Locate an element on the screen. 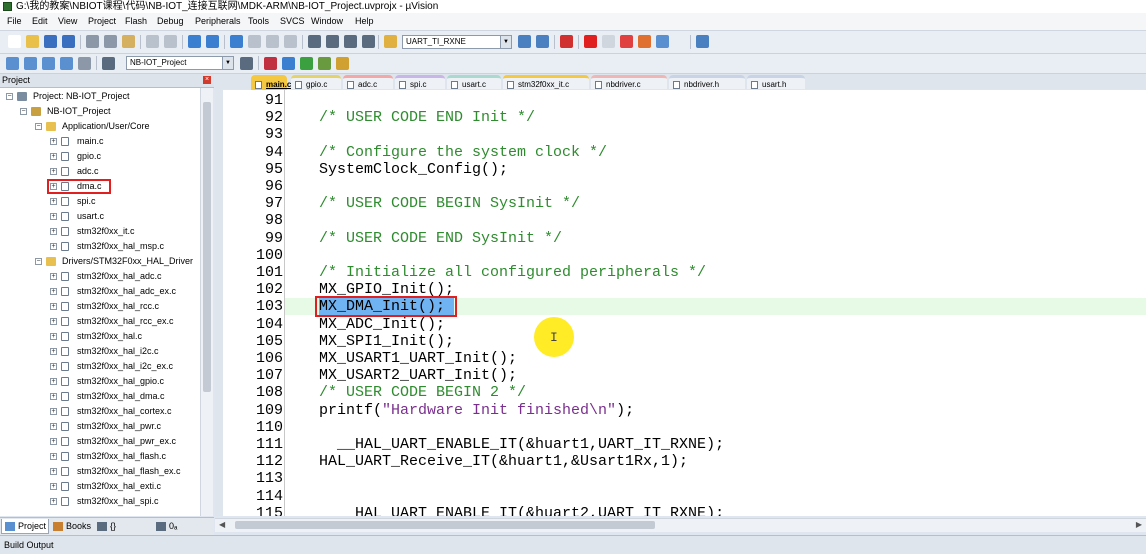 The width and height of the screenshot is (1146, 554). chevron-down-icon: ▼ is located at coordinates (227, 63).